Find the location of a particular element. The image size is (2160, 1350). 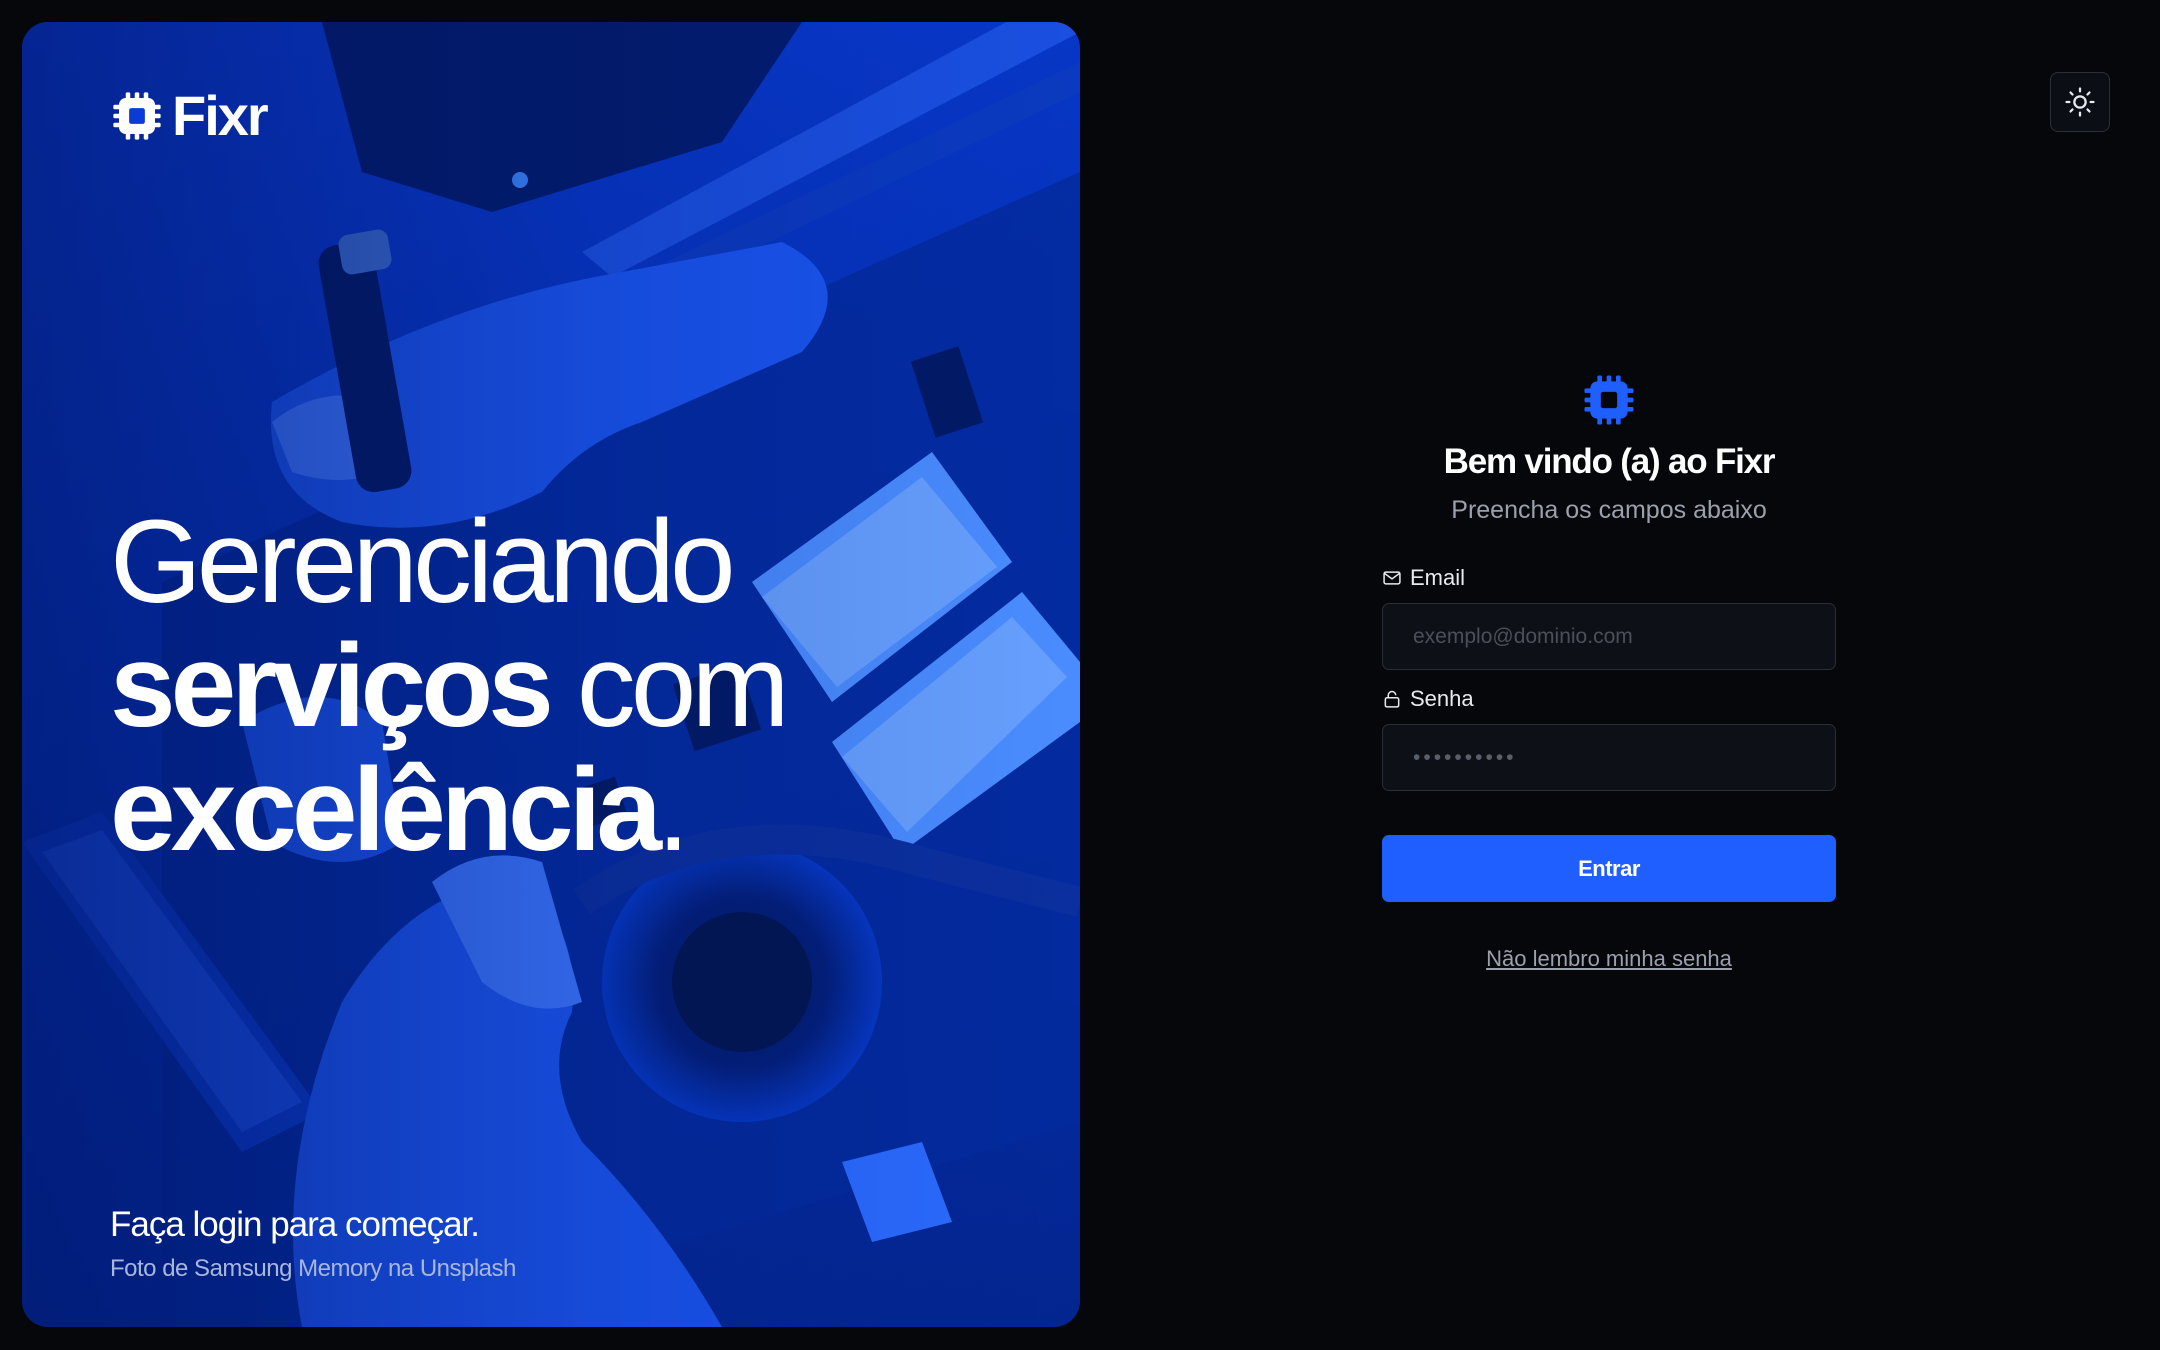

headline-bold-word: excelência is located at coordinates (386, 810).